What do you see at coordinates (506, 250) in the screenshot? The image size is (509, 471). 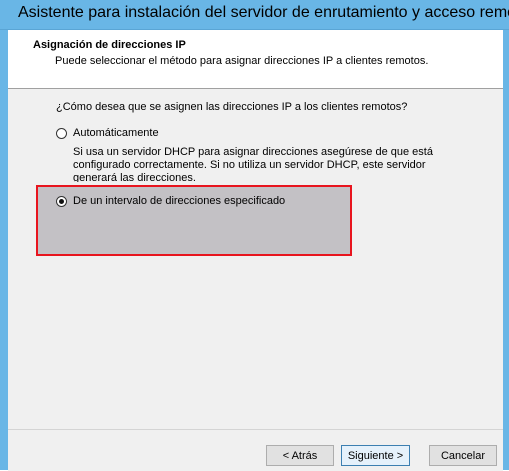 I see `window-frame-right` at bounding box center [506, 250].